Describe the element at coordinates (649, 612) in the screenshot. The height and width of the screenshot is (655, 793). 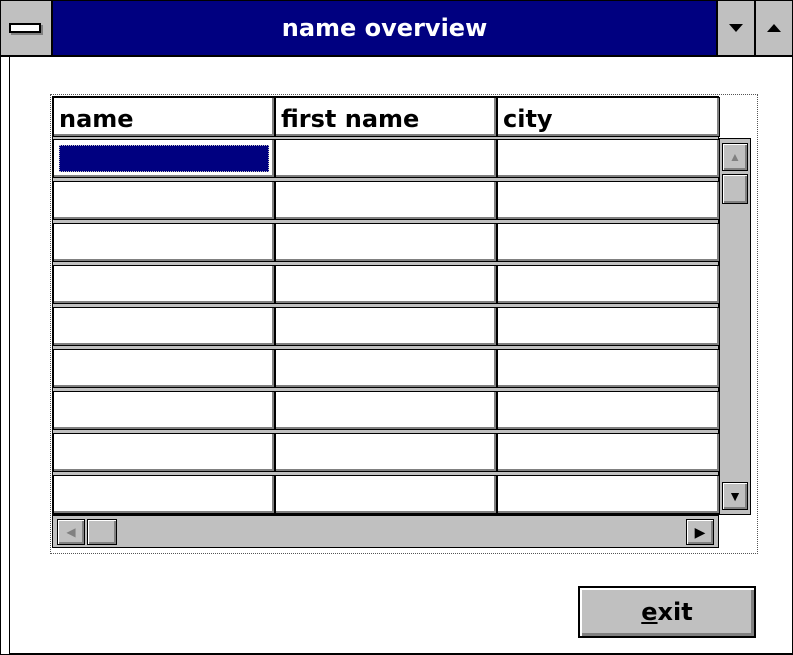
I see `exit-button-mnemonic: e` at that location.